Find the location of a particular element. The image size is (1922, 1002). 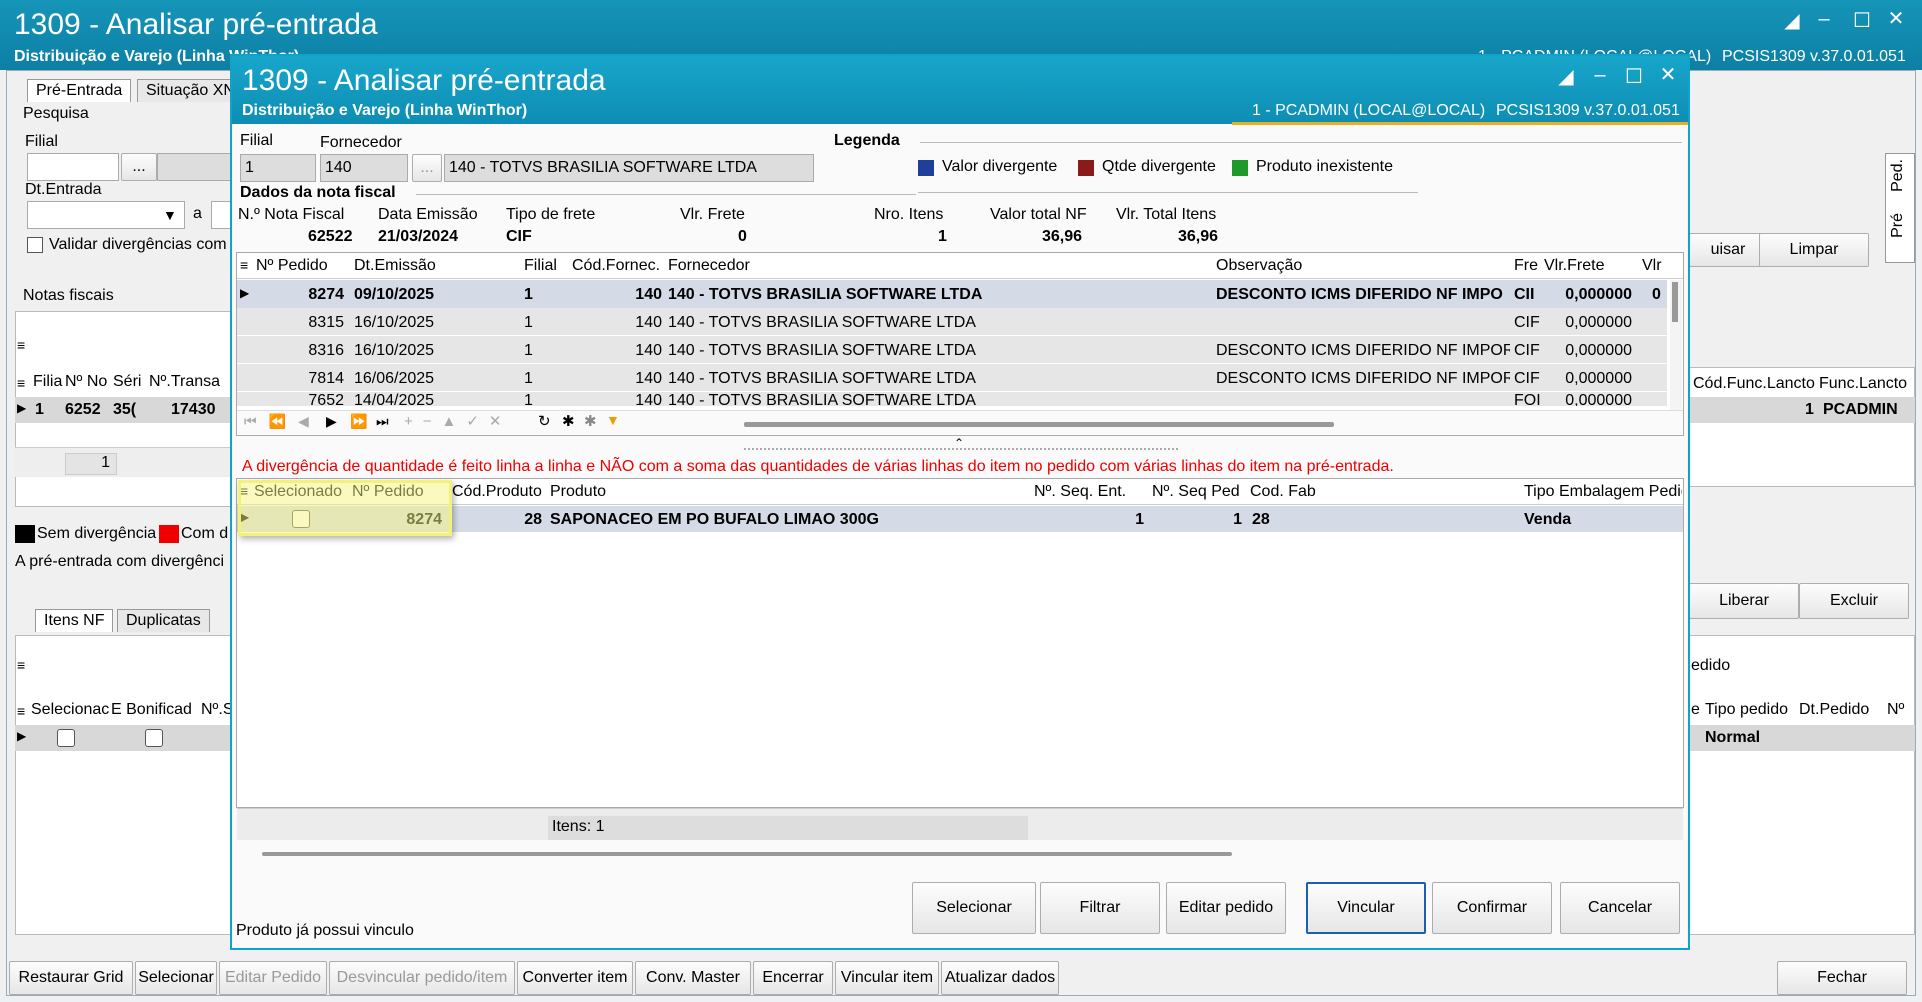

editar-pedido-button: Editar Pedido is located at coordinates (273, 978).